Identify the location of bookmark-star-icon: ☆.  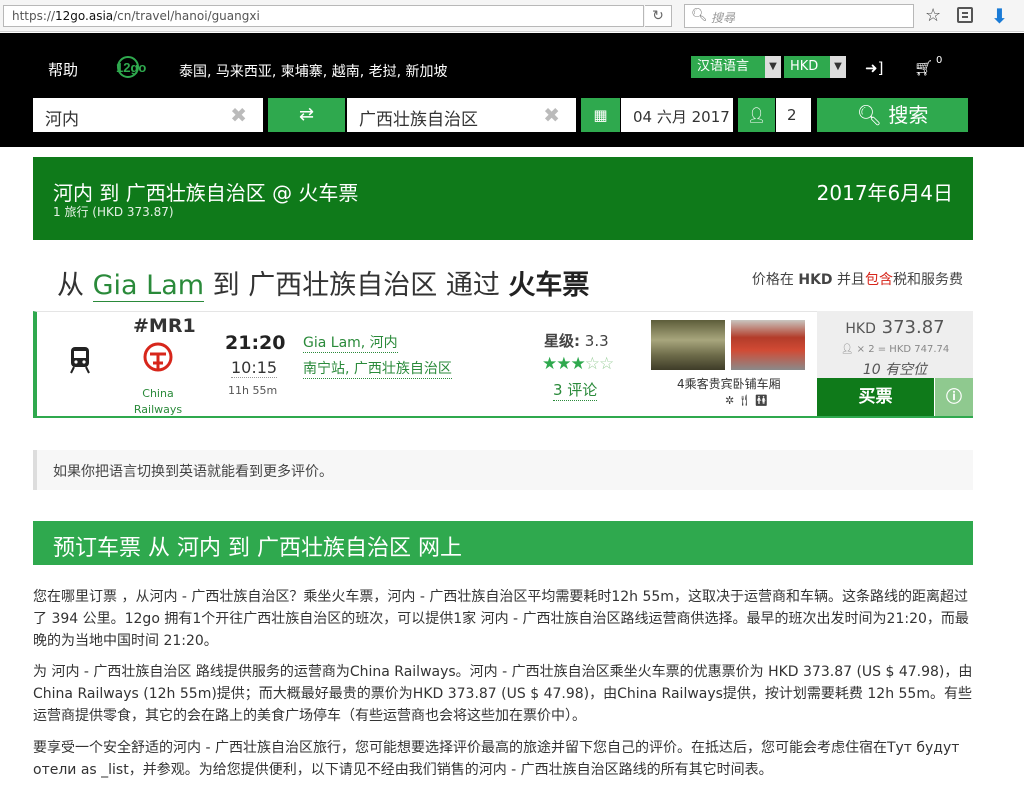
(933, 15).